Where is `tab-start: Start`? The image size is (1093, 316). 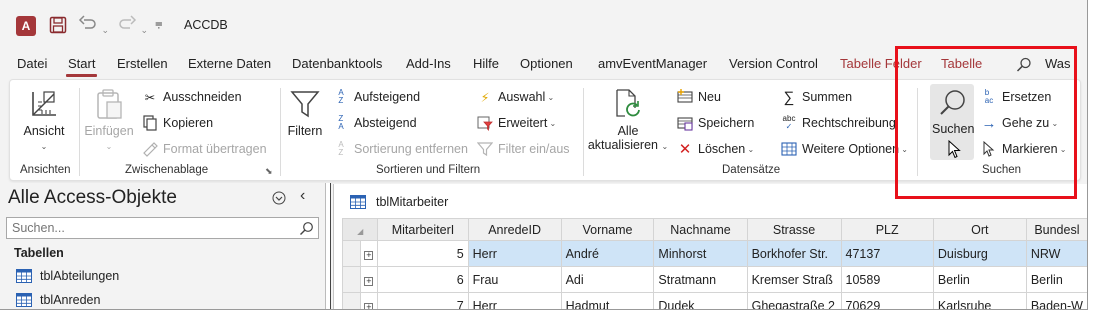 tab-start: Start is located at coordinates (81, 66).